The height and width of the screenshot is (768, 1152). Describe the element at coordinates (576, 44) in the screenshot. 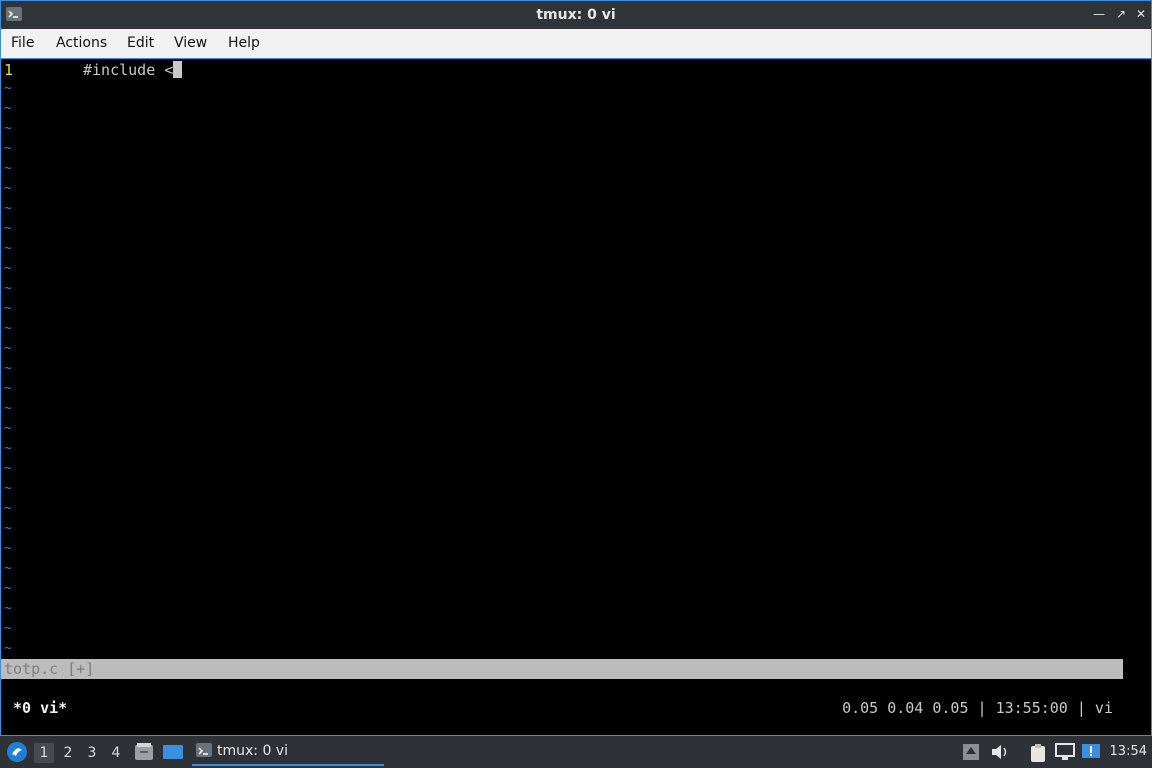

I see `menu-bar: File Actions Edit View Help` at that location.